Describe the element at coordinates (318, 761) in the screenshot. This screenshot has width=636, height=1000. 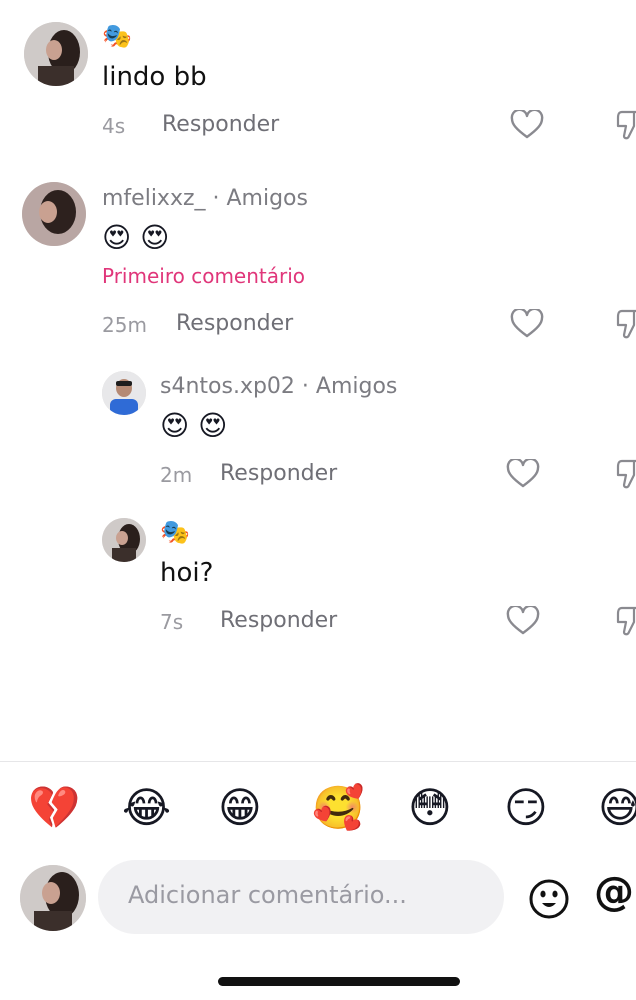
I see `divider` at that location.